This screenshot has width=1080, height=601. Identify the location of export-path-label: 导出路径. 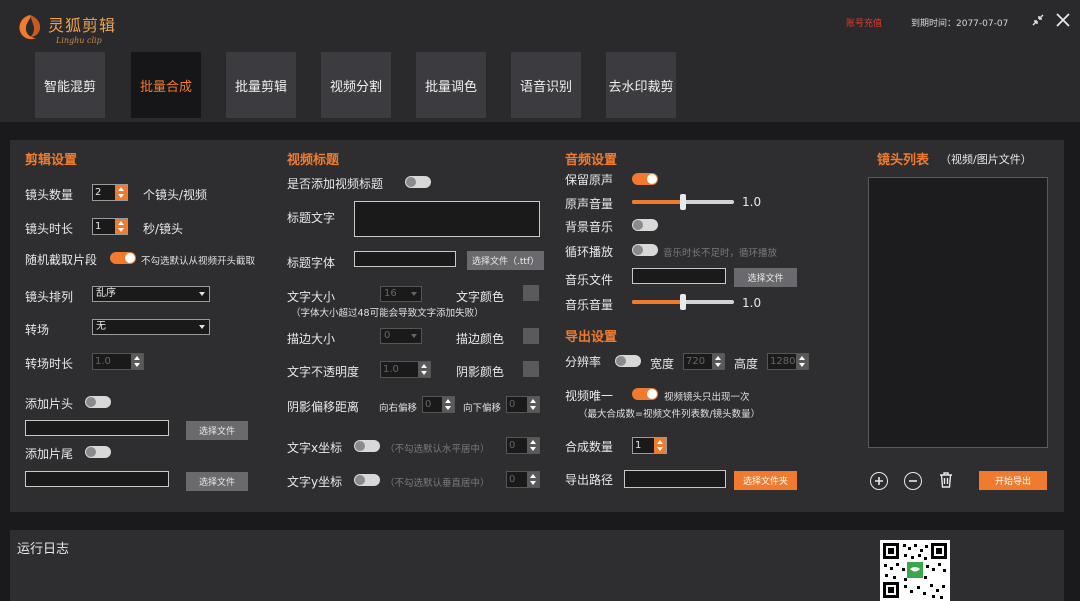
(589, 480).